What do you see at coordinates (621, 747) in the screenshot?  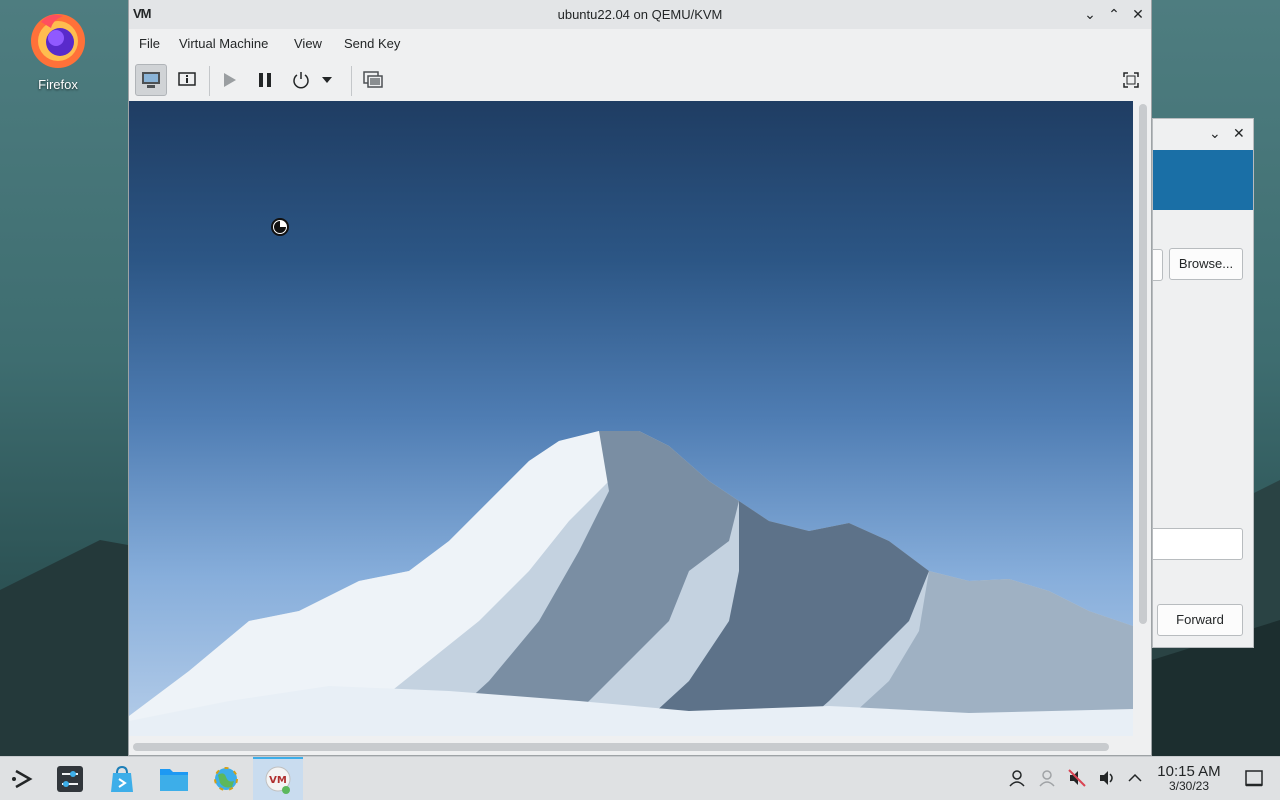 I see `horizontal-scrollbar` at bounding box center [621, 747].